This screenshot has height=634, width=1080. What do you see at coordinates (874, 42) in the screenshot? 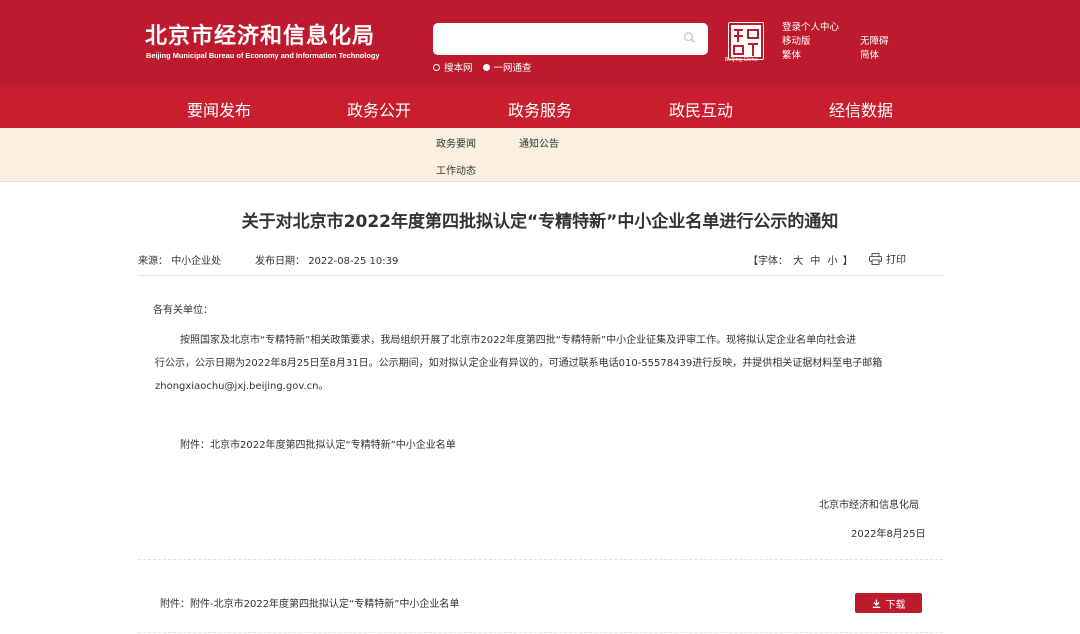
I see `accessibility-link: 无障碍` at bounding box center [874, 42].